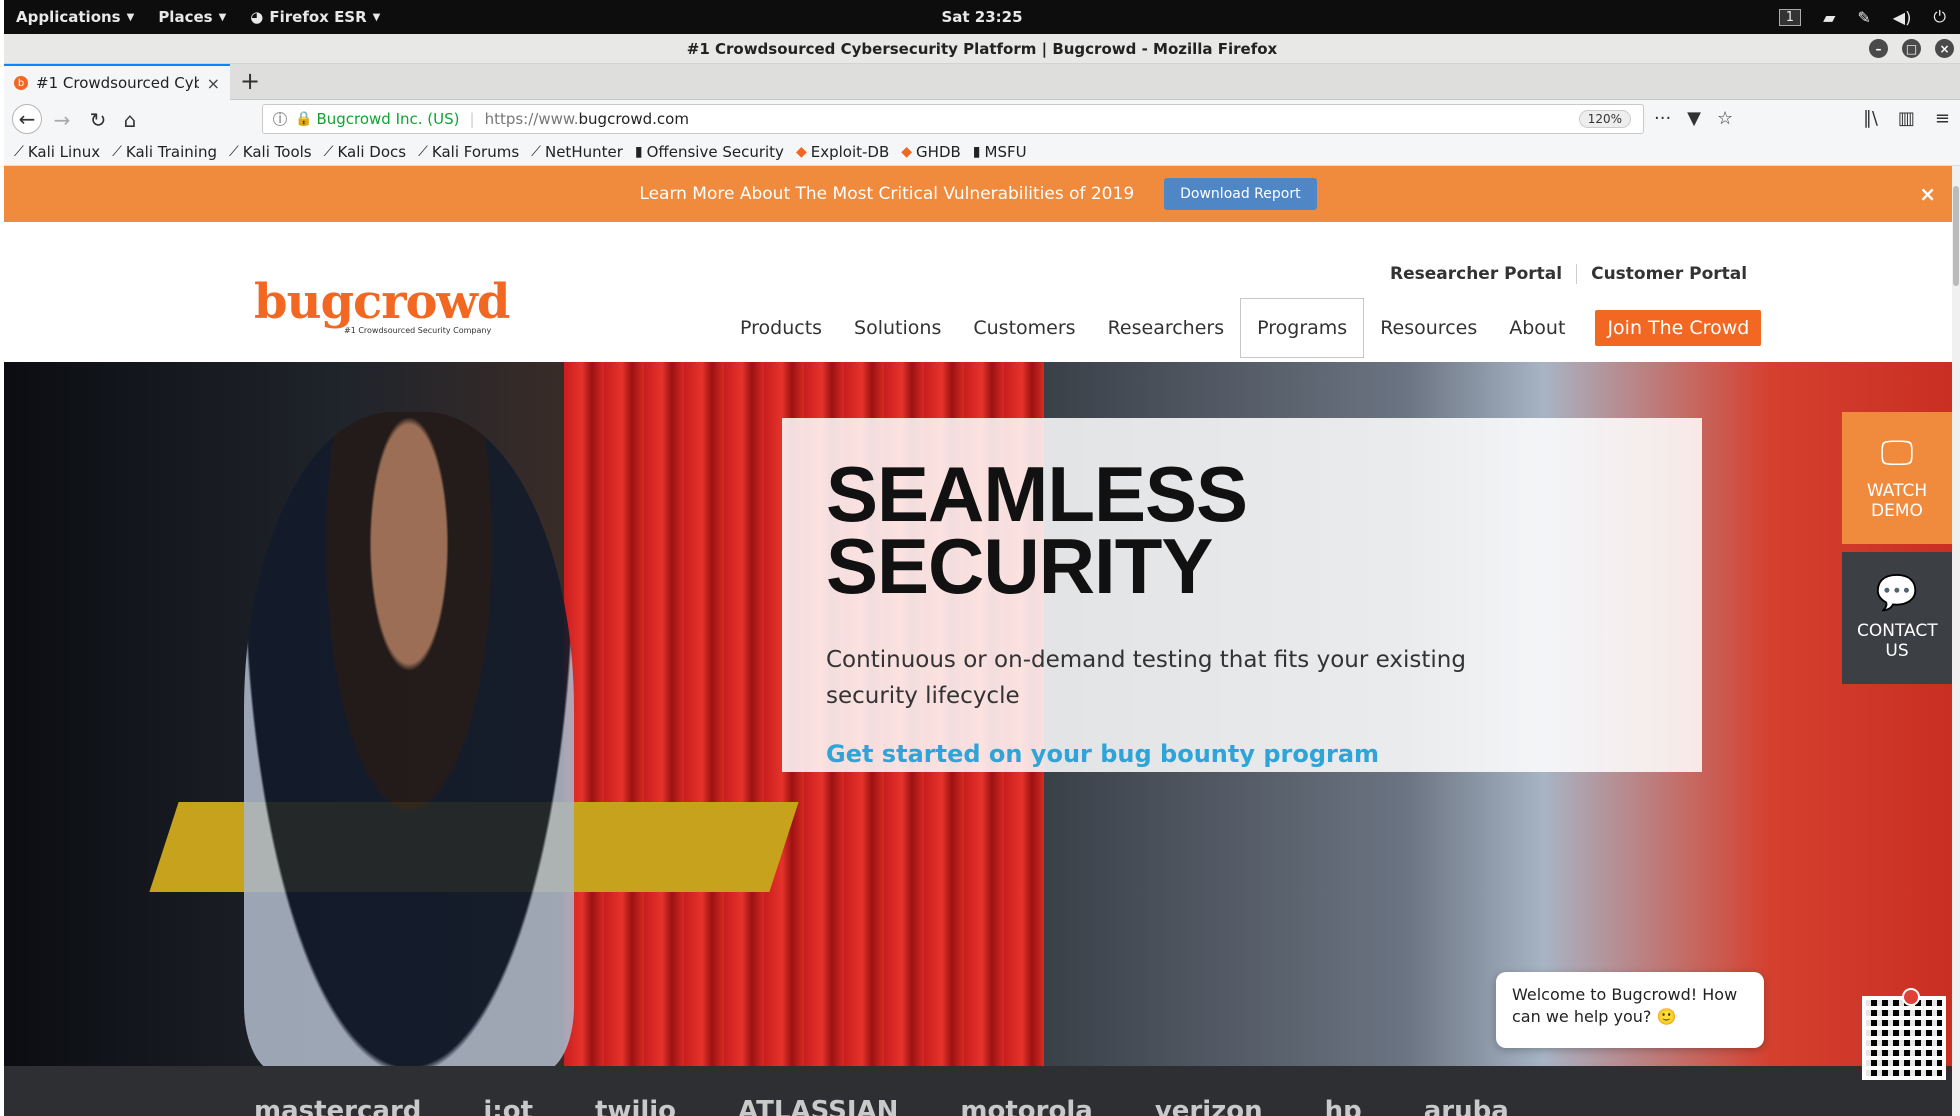 The height and width of the screenshot is (1116, 1960). Describe the element at coordinates (1829, 17) in the screenshot. I see `video-camera-icon: ▰` at that location.